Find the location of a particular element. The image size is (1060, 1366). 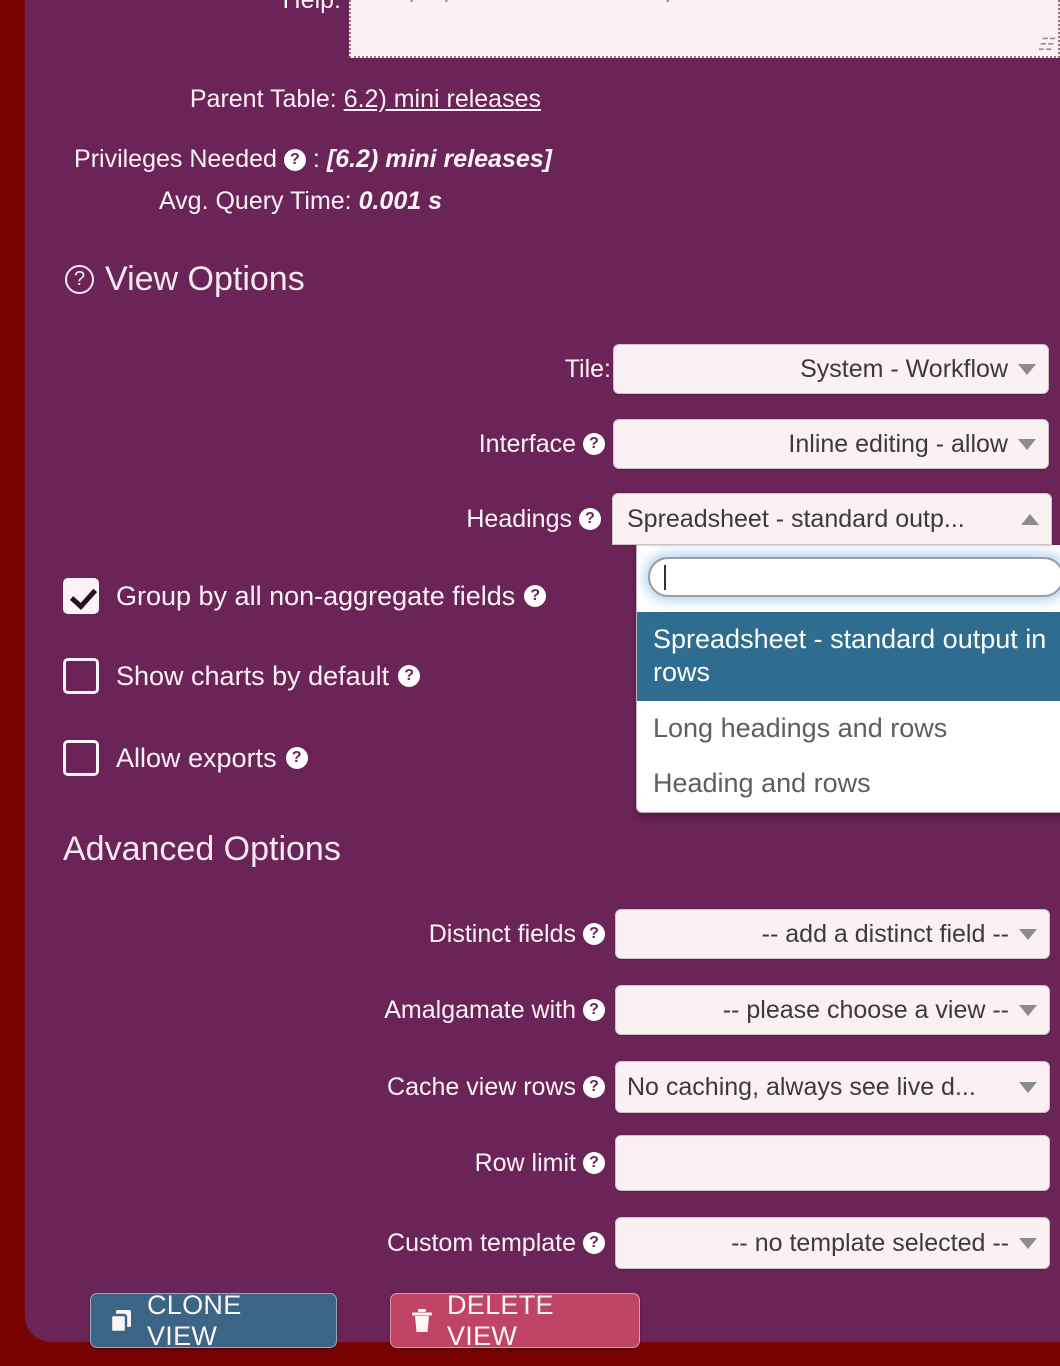

interface-row: Interface ? Inline editing - allow is located at coordinates (542, 444).